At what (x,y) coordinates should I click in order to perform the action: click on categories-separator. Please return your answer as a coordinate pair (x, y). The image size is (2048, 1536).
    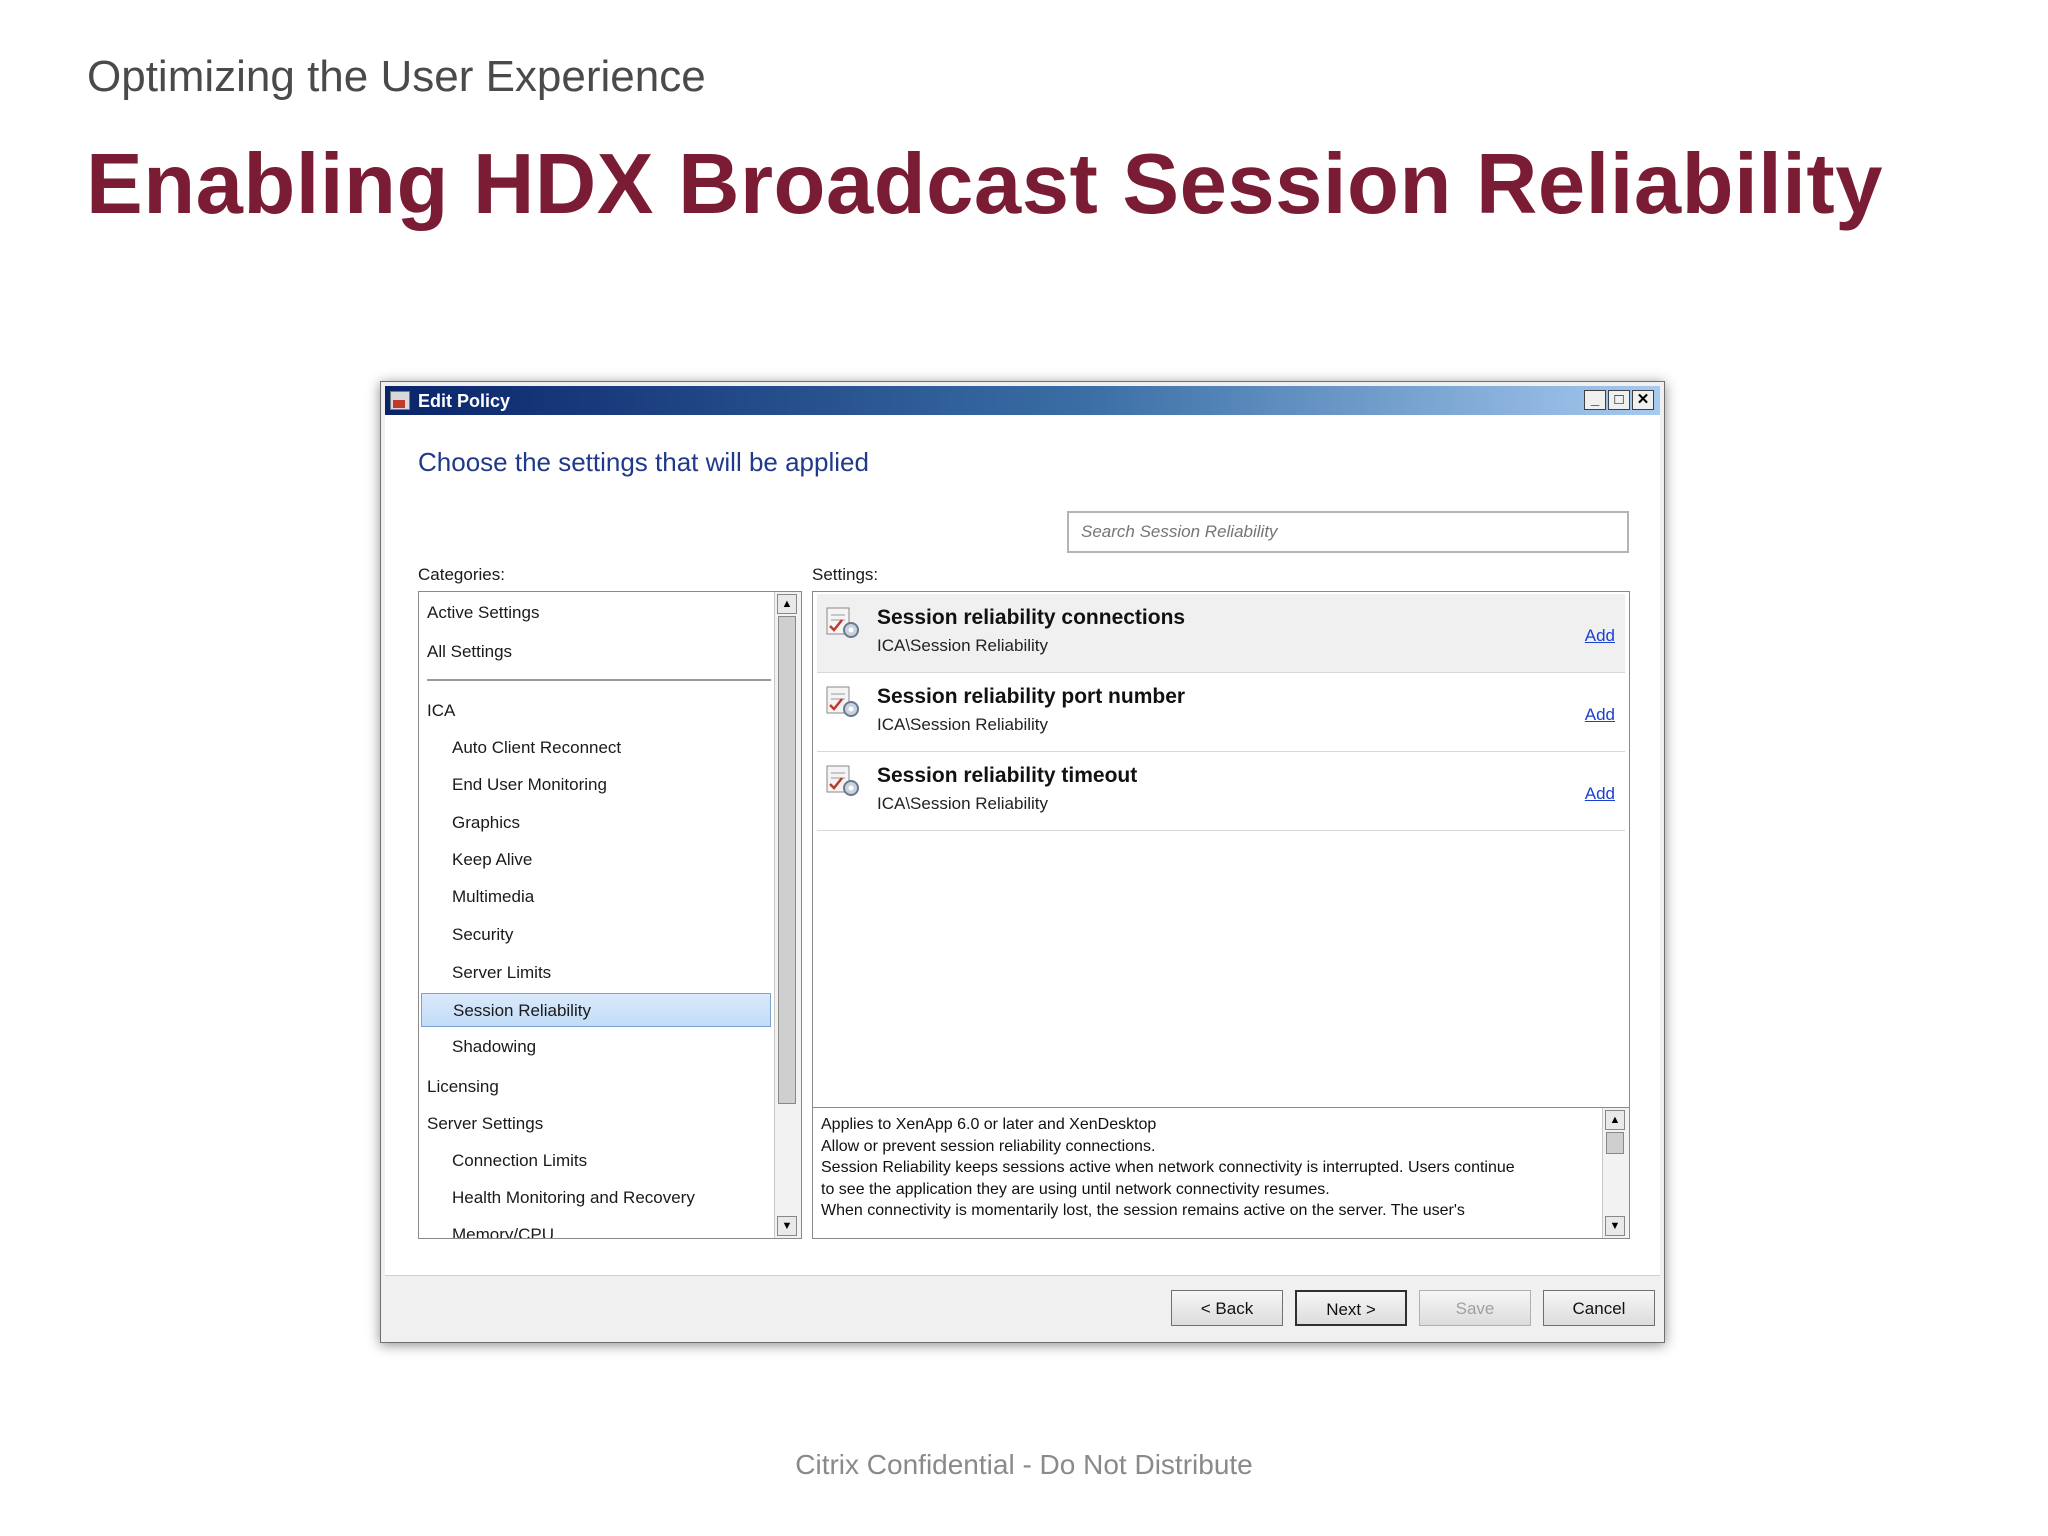
    Looking at the image, I should click on (599, 680).